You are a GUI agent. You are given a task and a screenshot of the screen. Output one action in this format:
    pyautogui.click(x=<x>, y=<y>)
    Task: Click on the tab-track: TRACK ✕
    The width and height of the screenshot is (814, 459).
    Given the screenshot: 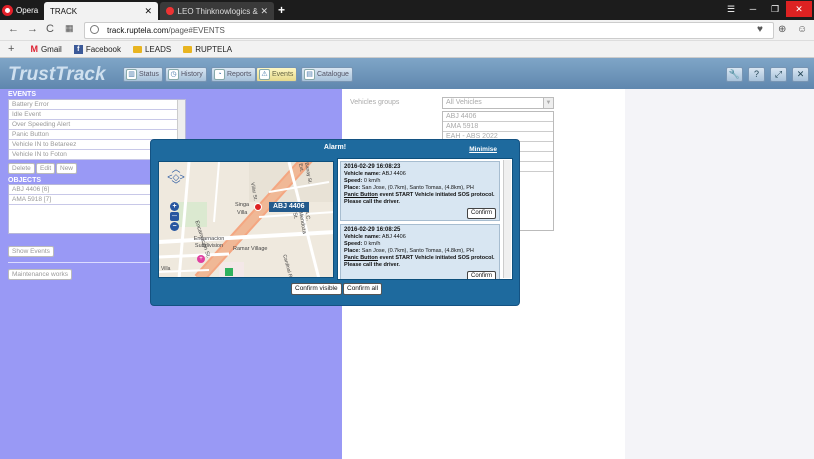 What is the action you would take?
    pyautogui.click(x=101, y=11)
    